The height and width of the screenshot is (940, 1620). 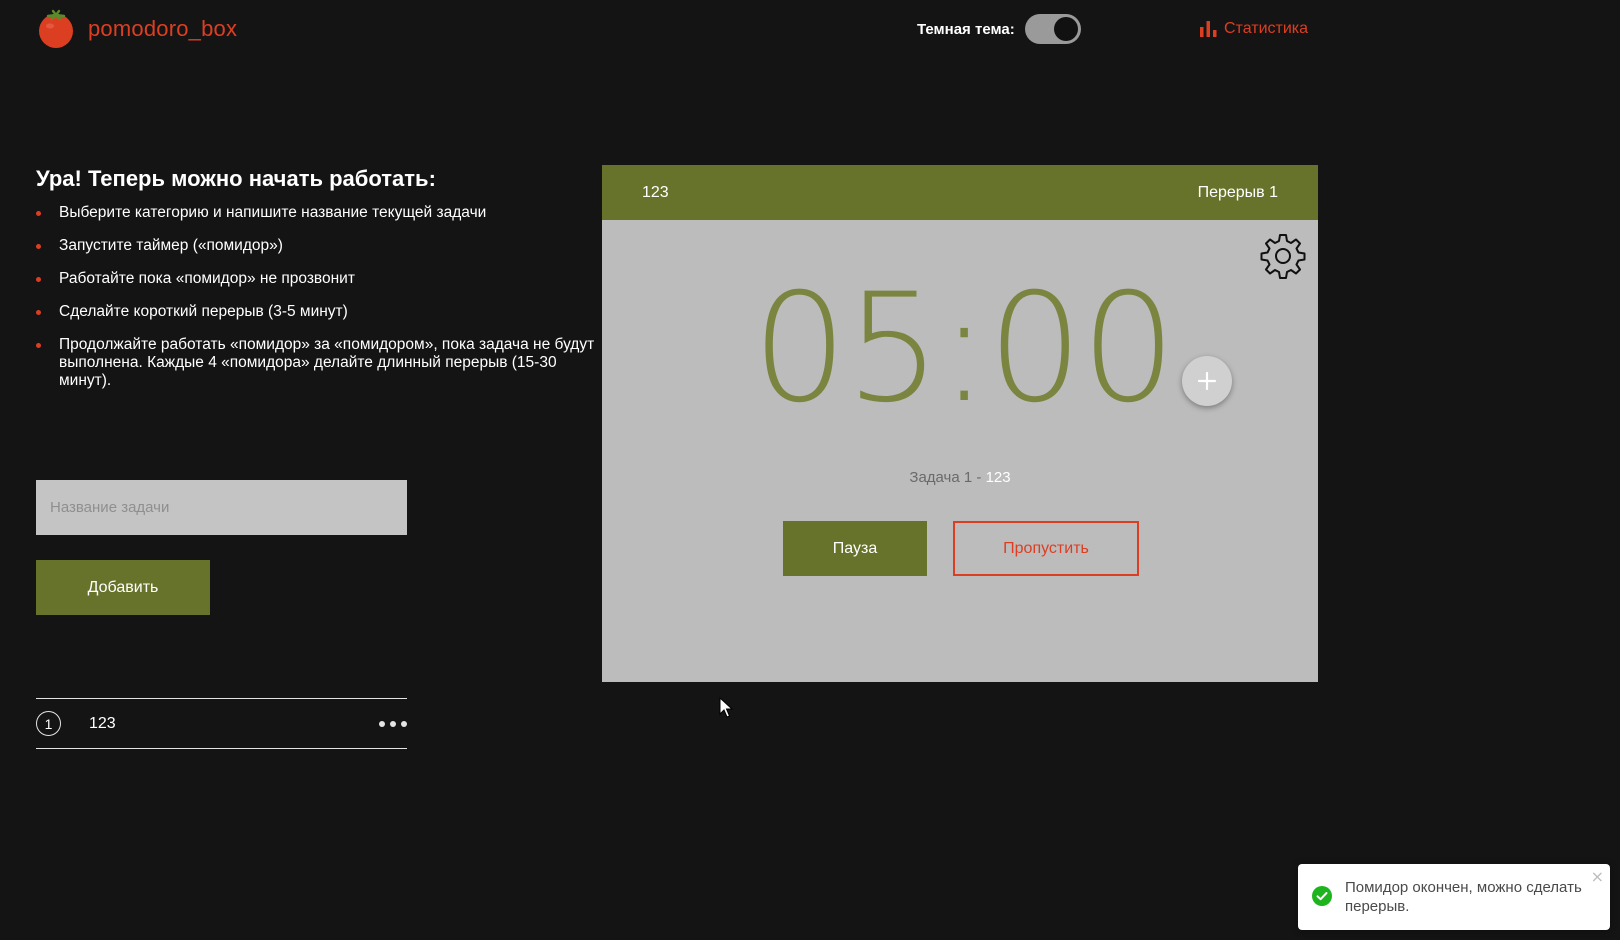 I want to click on timer-header: 123 Перерыв 1, so click(x=960, y=192).